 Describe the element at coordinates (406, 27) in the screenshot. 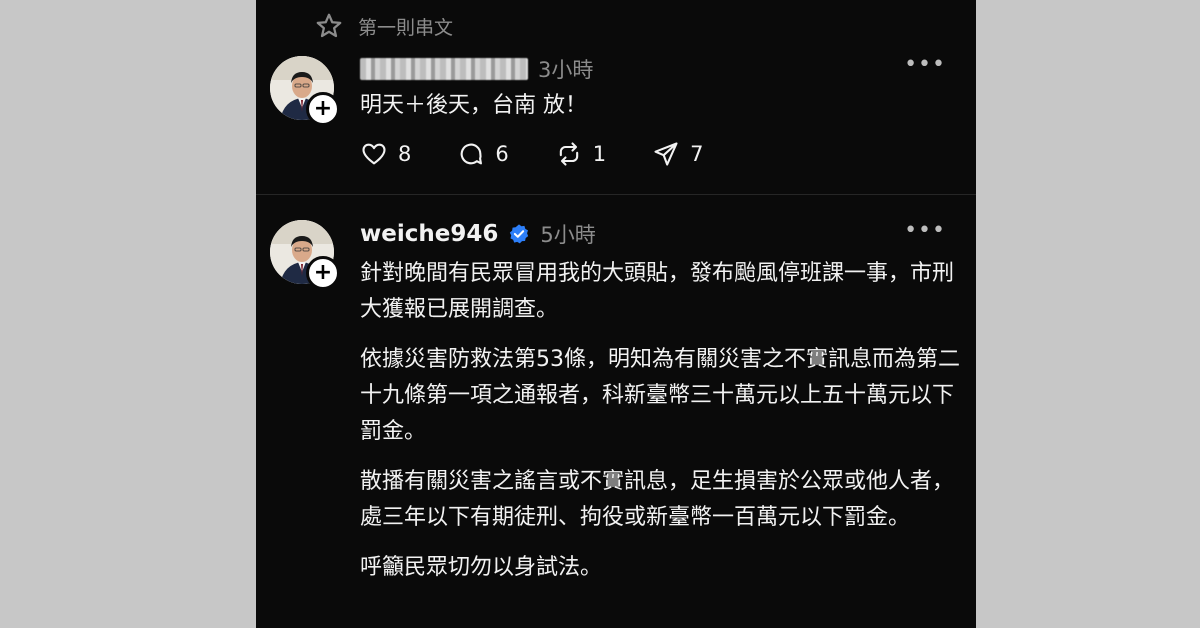

I see `thread-label: 第一則串文` at that location.